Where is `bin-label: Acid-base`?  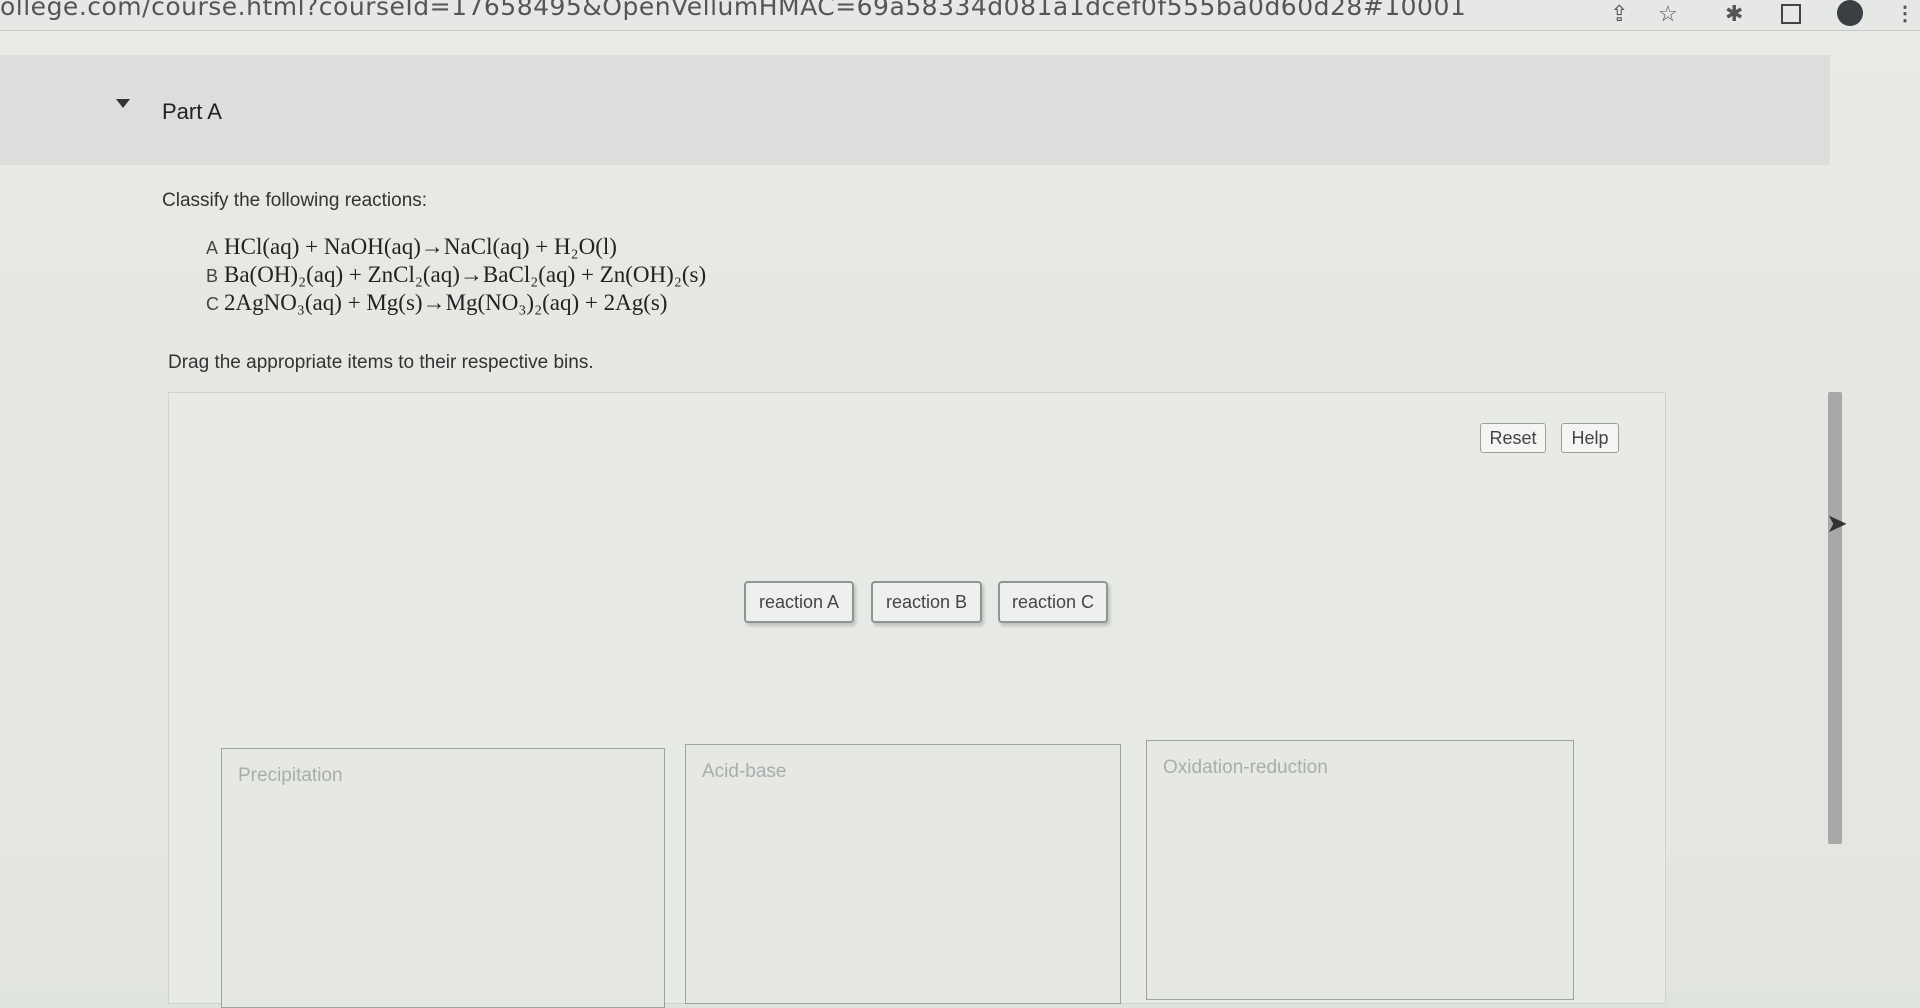 bin-label: Acid-base is located at coordinates (744, 771).